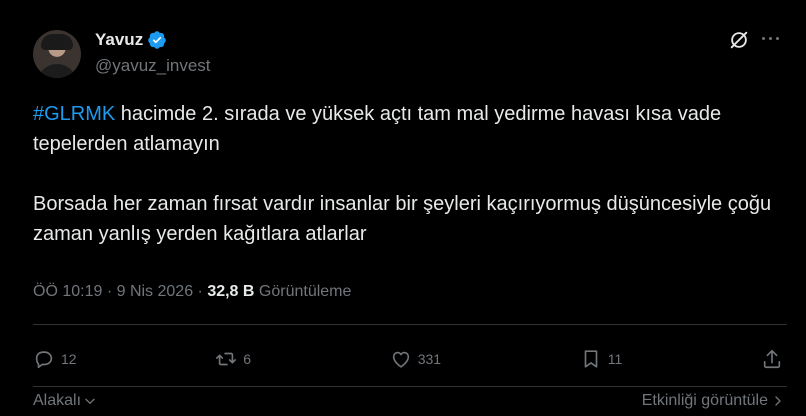  I want to click on chevron-right-icon, so click(778, 401).